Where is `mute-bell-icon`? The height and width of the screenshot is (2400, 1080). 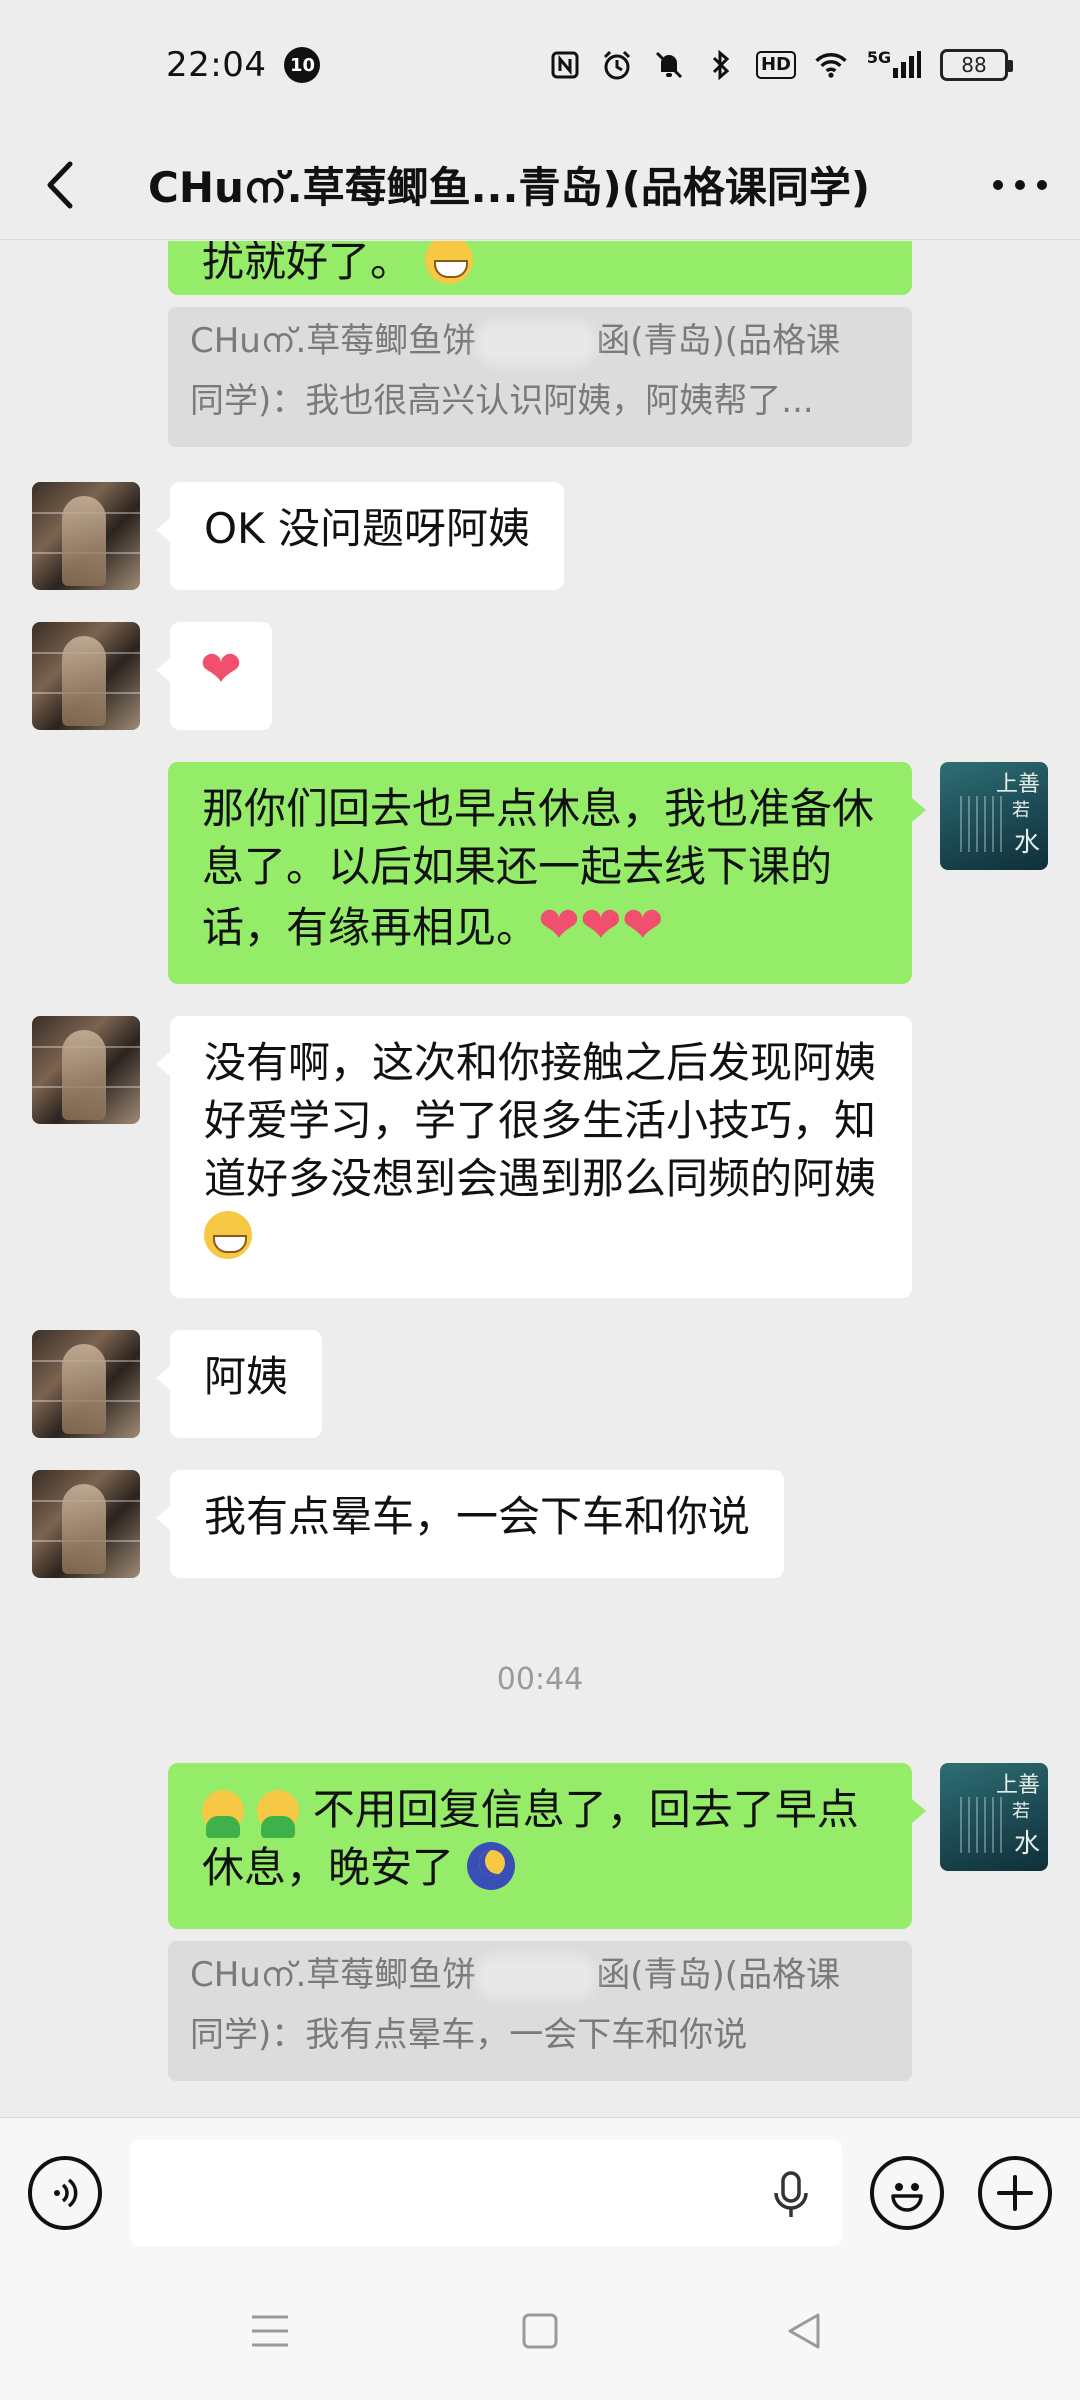
mute-bell-icon is located at coordinates (669, 65).